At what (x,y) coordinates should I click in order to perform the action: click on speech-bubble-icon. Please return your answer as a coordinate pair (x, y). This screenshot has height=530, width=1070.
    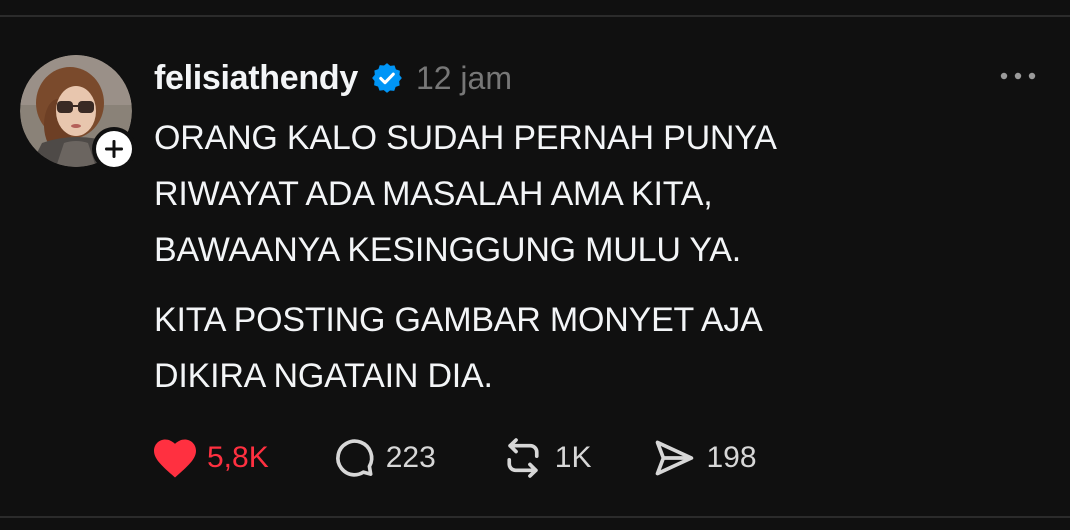
    Looking at the image, I should click on (354, 458).